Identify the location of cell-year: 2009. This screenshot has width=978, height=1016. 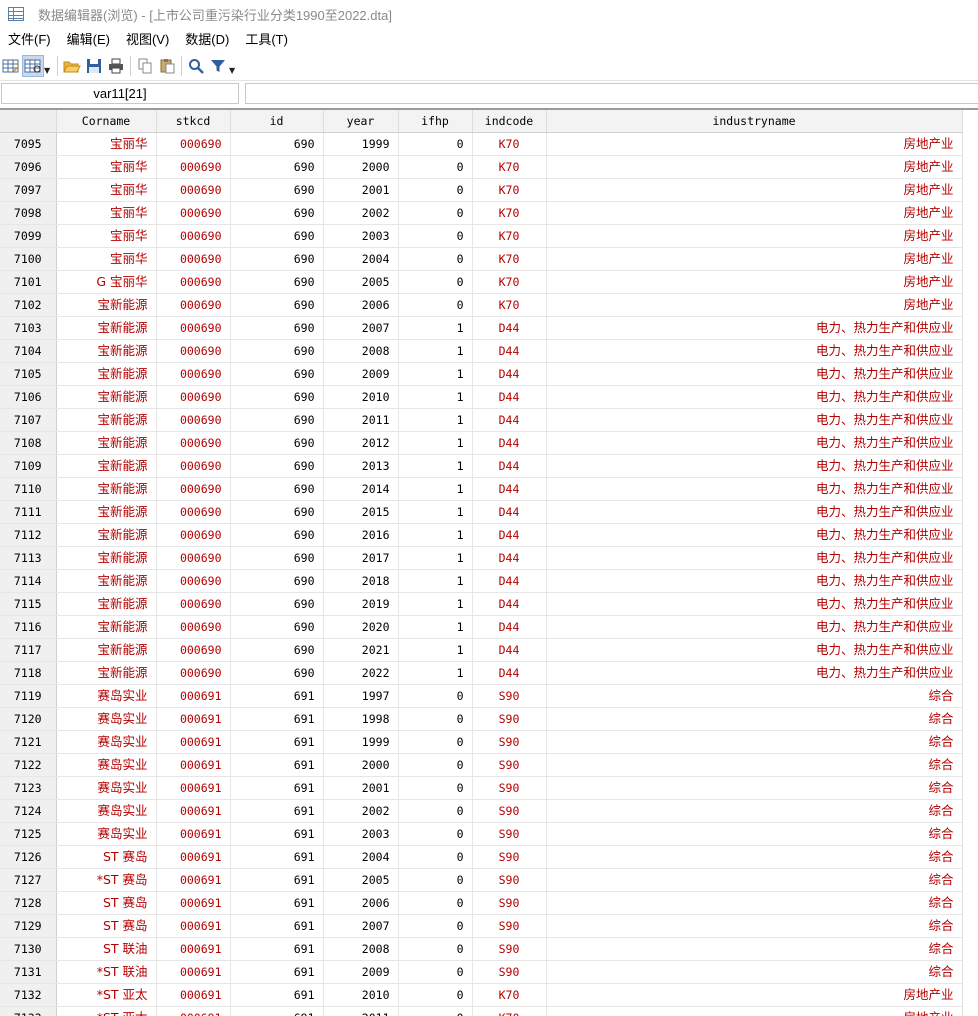
(360, 374).